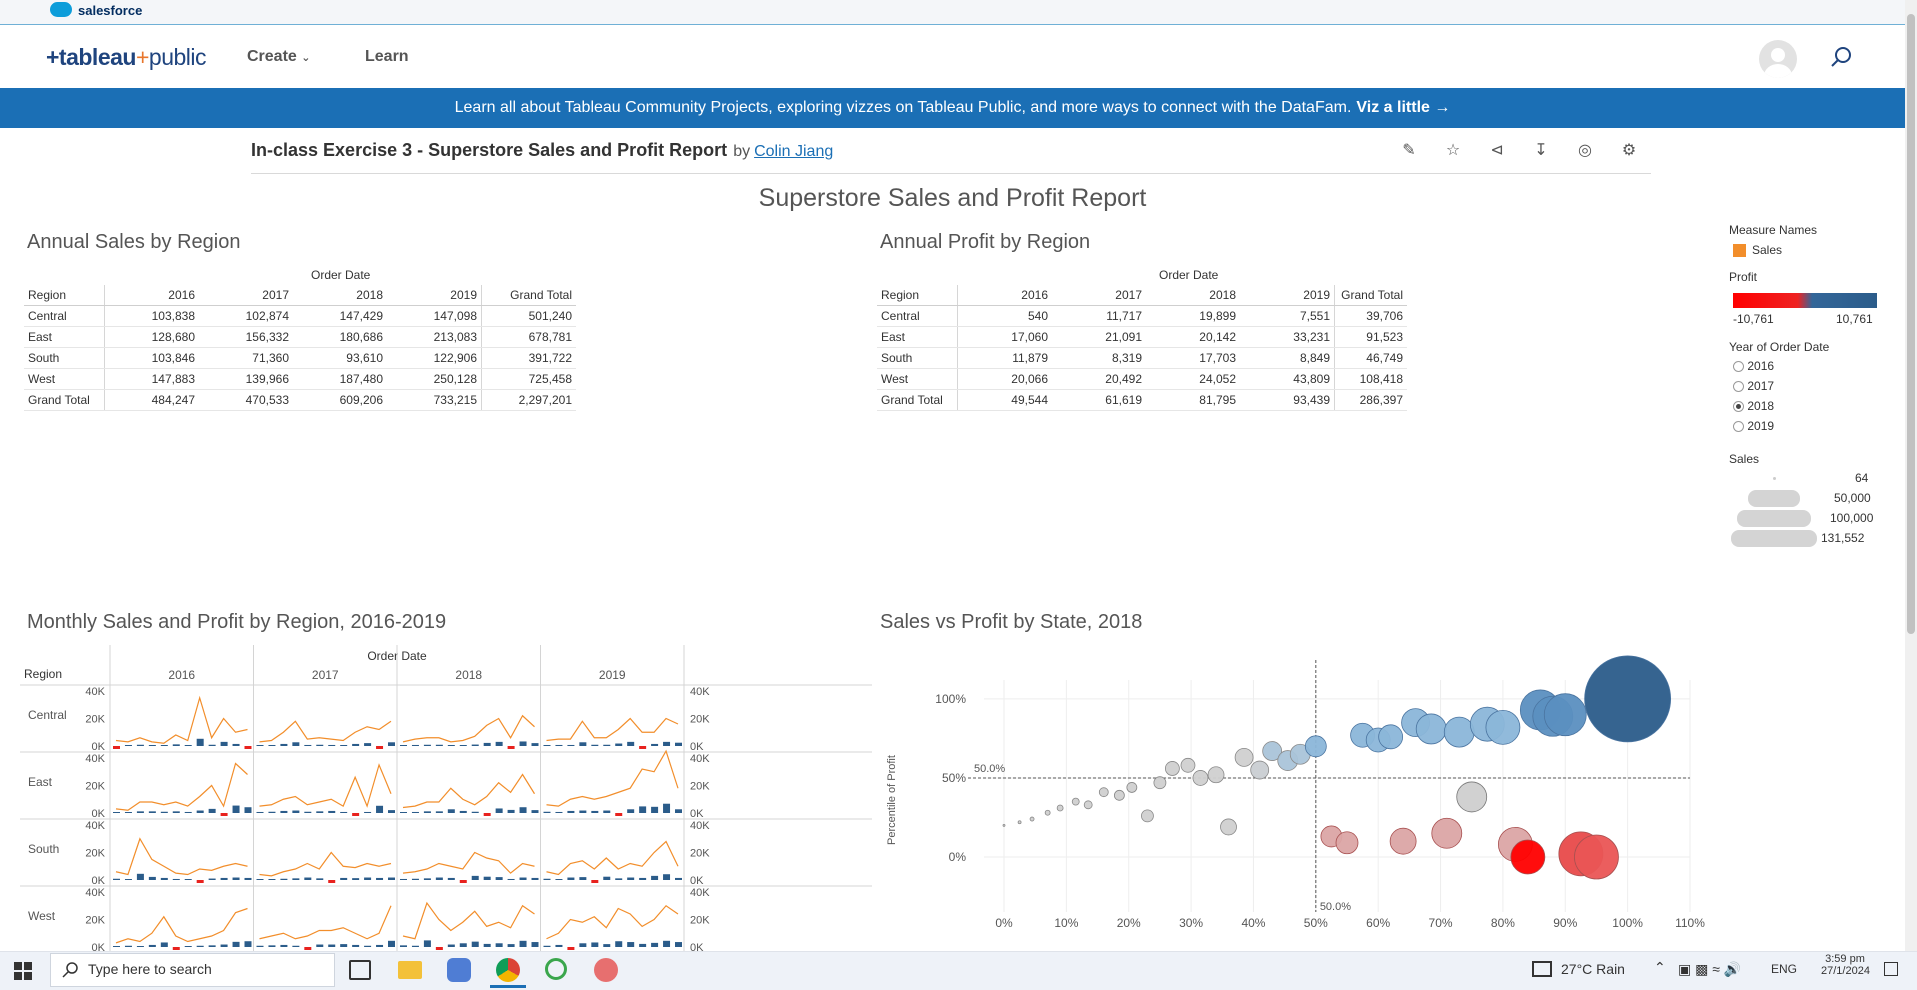 Image resolution: width=1917 pixels, height=990 pixels. I want to click on chrome-icon, so click(508, 970).